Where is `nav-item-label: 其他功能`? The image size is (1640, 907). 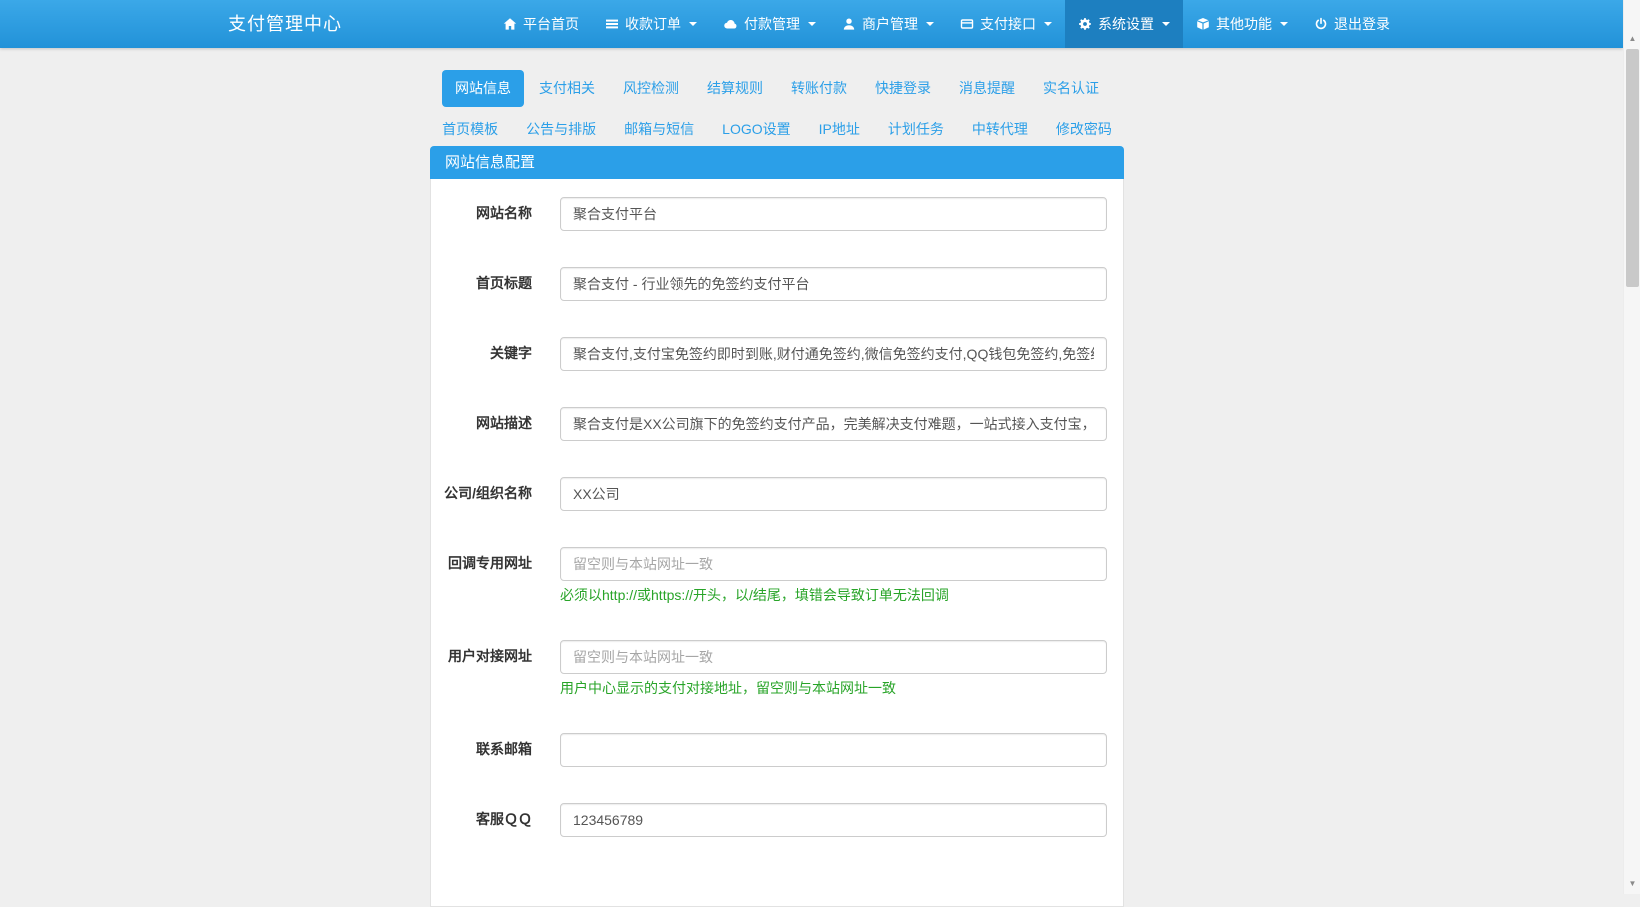 nav-item-label: 其他功能 is located at coordinates (1244, 24).